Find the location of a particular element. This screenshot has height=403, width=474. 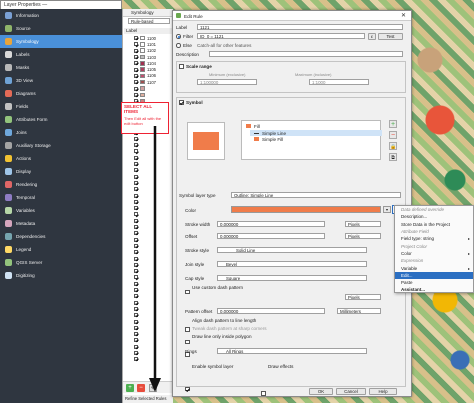

sidebar-item-symbology: Symbology is located at coordinates (61, 41).